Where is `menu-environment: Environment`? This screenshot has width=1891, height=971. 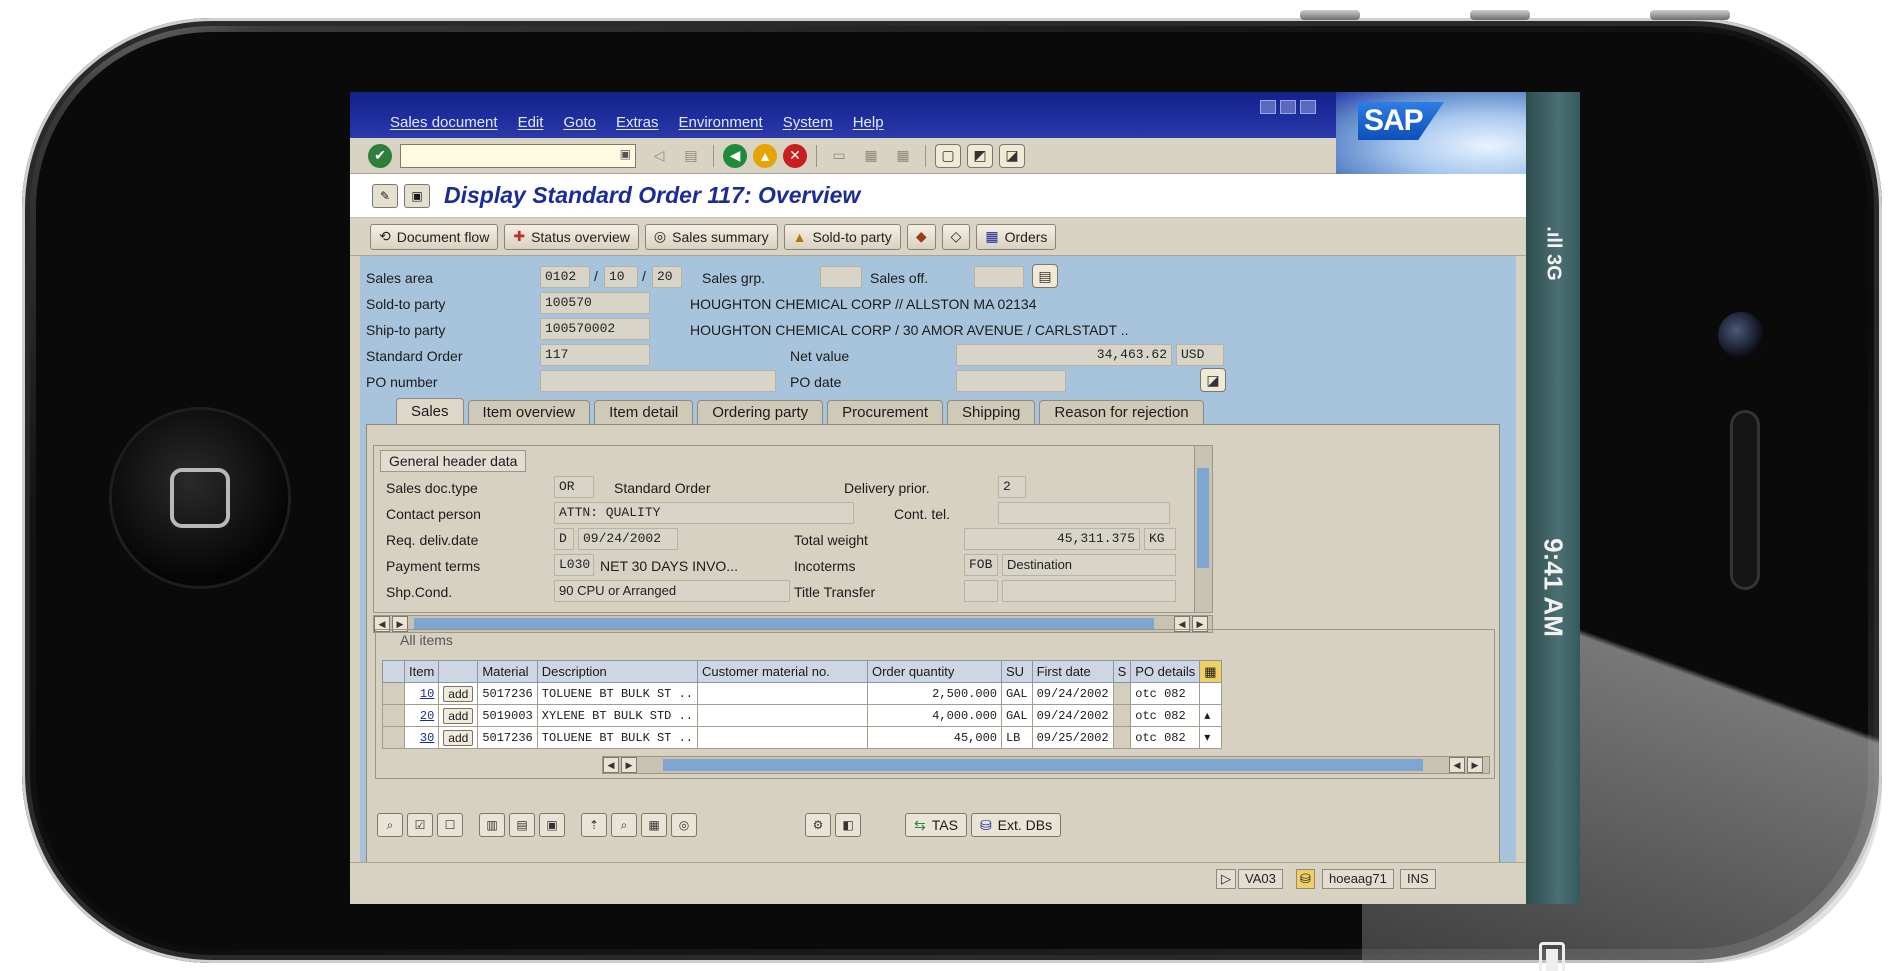
menu-environment: Environment is located at coordinates (720, 122).